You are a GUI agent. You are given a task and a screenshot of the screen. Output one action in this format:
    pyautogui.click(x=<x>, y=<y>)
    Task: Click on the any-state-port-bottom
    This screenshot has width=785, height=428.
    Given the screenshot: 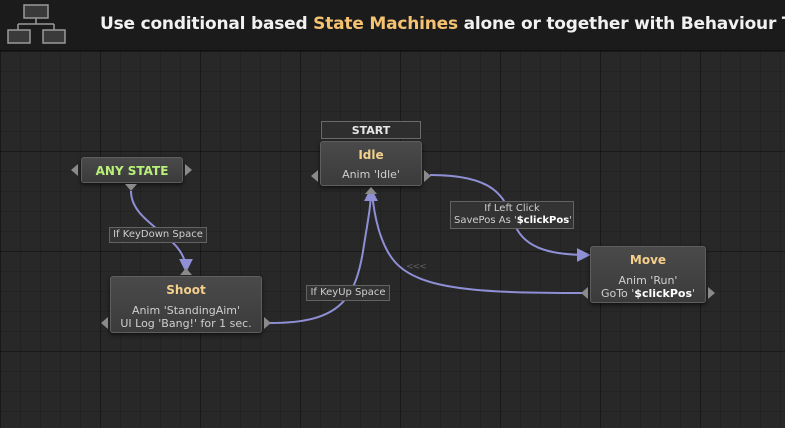 What is the action you would take?
    pyautogui.click(x=131, y=187)
    